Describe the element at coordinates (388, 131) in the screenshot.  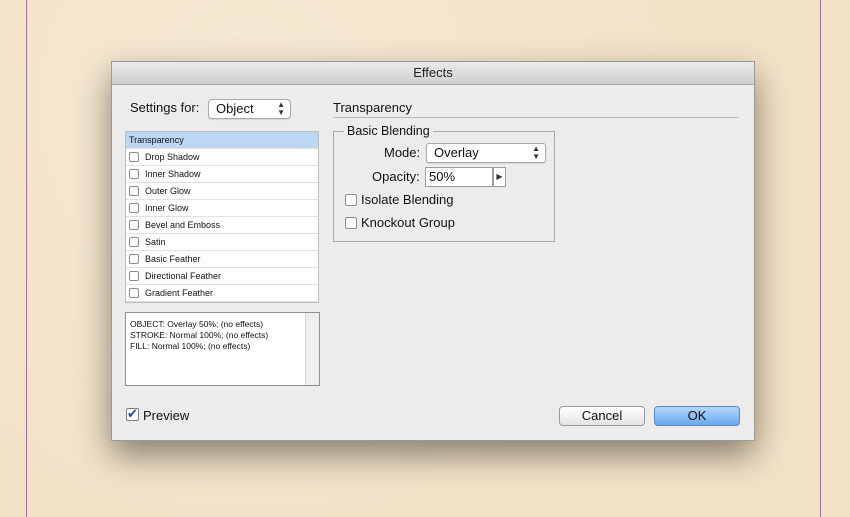
I see `basic-blending-title: Basic Blending` at that location.